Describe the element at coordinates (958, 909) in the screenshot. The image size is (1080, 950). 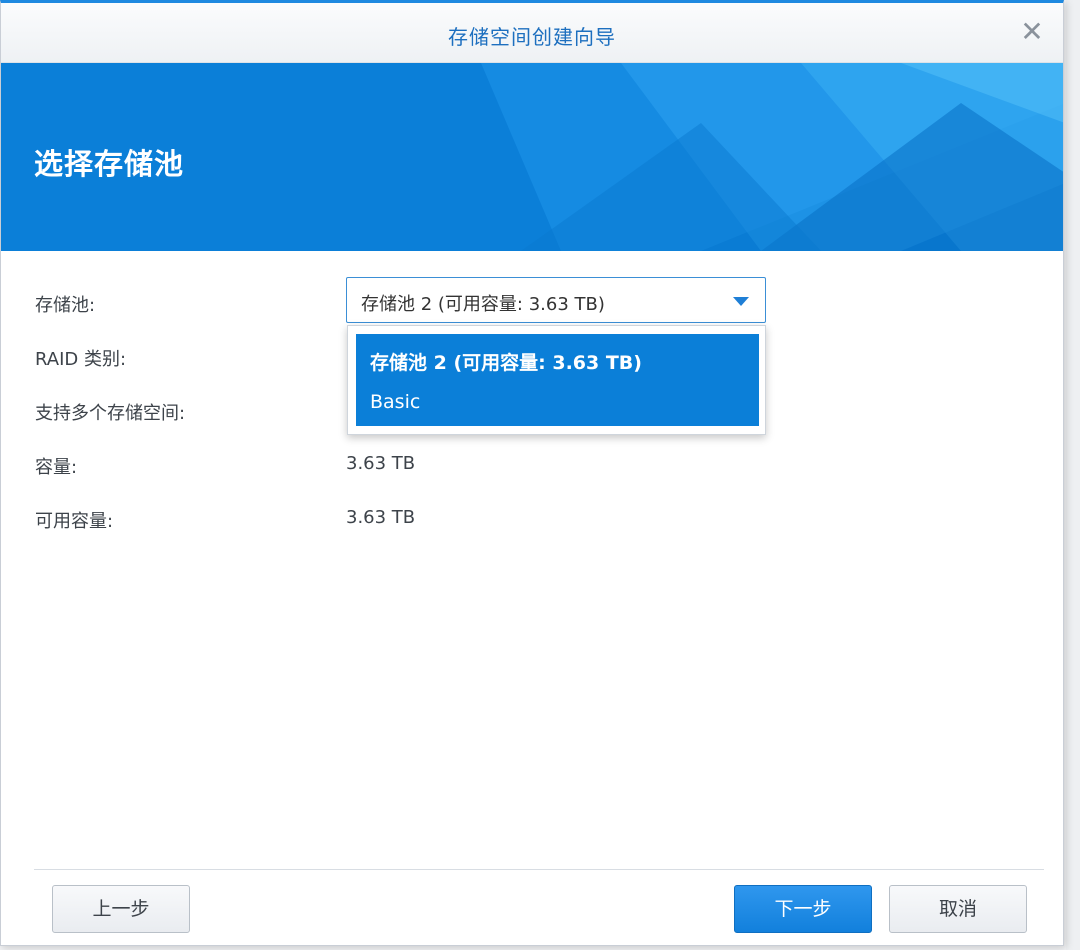
I see `cancel-button: 取消` at that location.